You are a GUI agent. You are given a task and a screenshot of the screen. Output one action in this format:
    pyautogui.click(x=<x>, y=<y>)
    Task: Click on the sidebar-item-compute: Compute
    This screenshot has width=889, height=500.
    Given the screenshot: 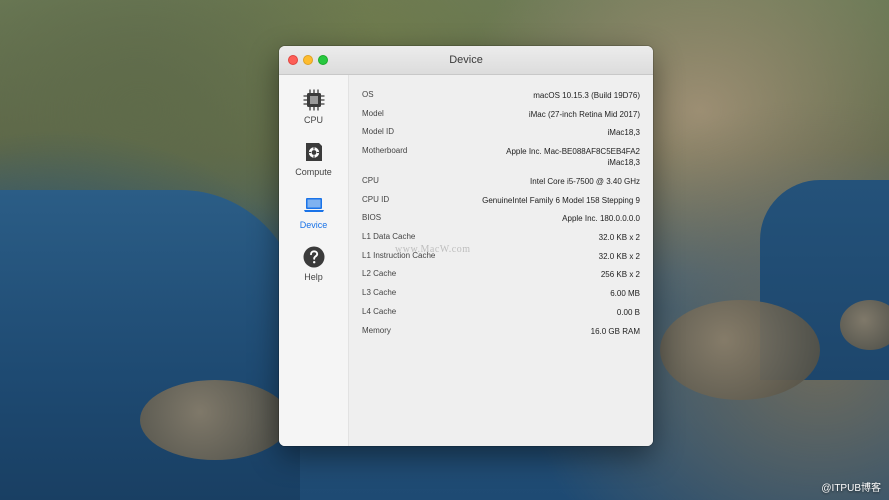 What is the action you would take?
    pyautogui.click(x=313, y=163)
    